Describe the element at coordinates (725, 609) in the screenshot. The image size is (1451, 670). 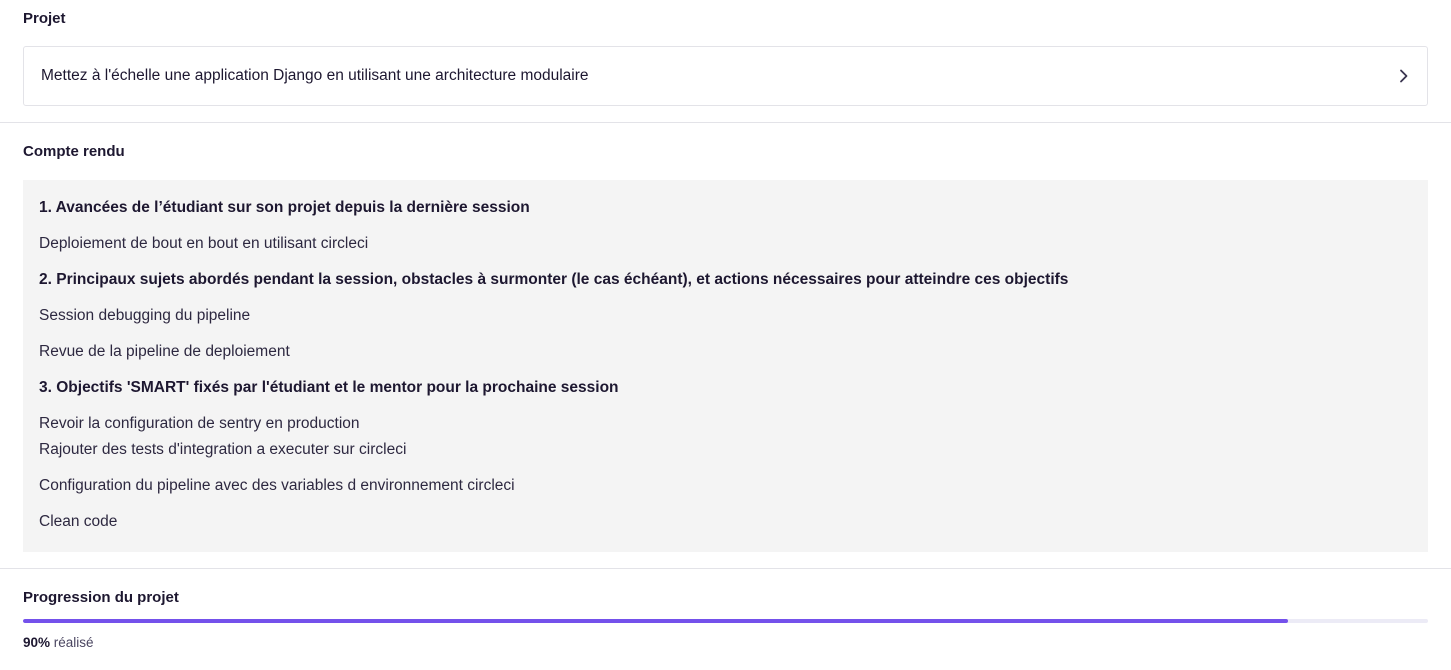
I see `progression-section: Progression du projet 90% réalisé` at that location.